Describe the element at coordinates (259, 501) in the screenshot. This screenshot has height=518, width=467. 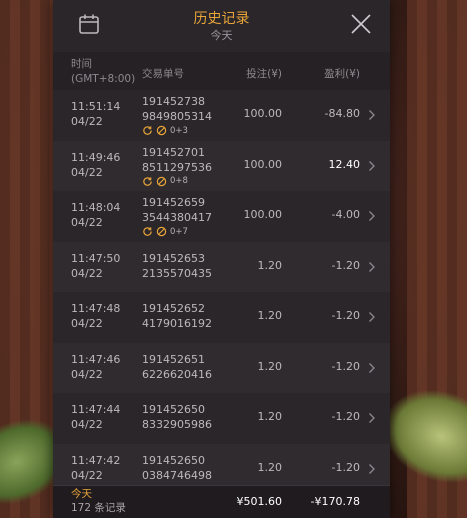
I see `footer-total-bet: ¥501.60` at that location.